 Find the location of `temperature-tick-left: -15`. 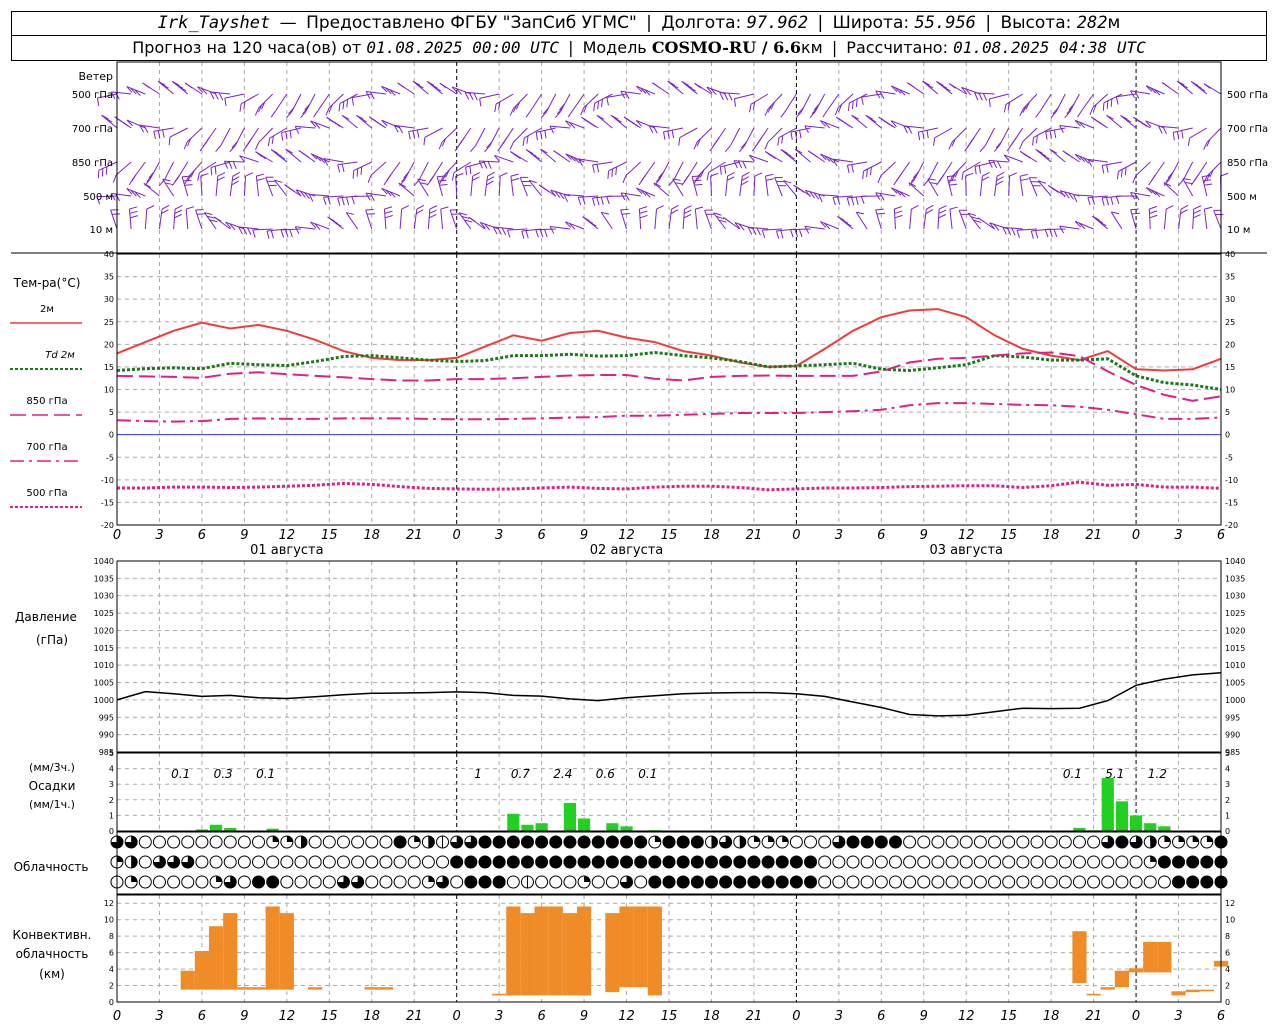

temperature-tick-left: -15 is located at coordinates (107, 502).